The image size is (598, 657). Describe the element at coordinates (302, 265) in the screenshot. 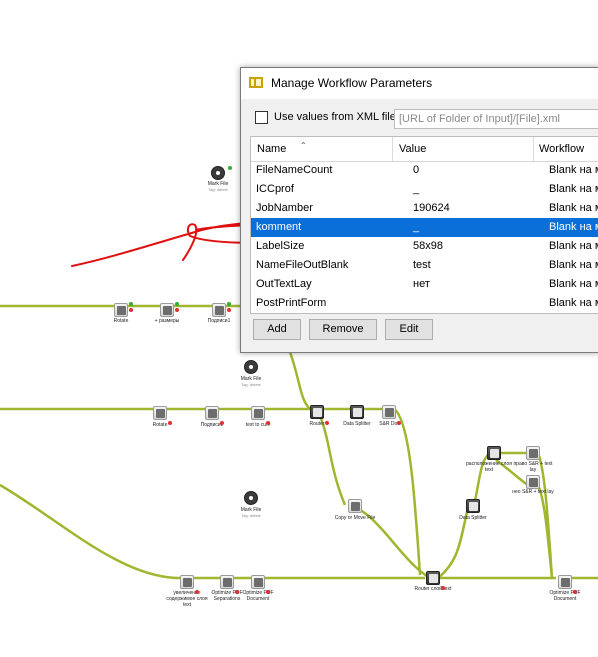

I see `param-name: NameFileOutBlank` at that location.